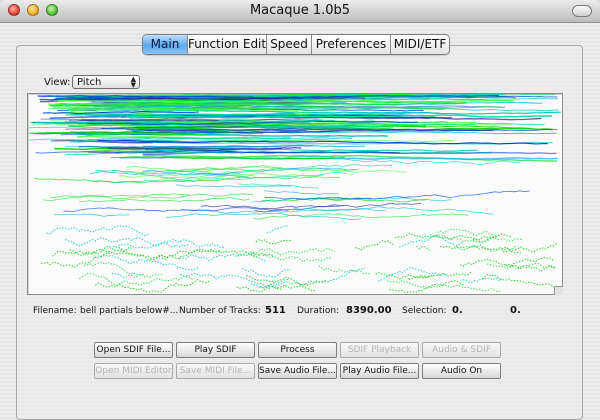 The height and width of the screenshot is (420, 600). Describe the element at coordinates (165, 44) in the screenshot. I see `tab-main: Main` at that location.